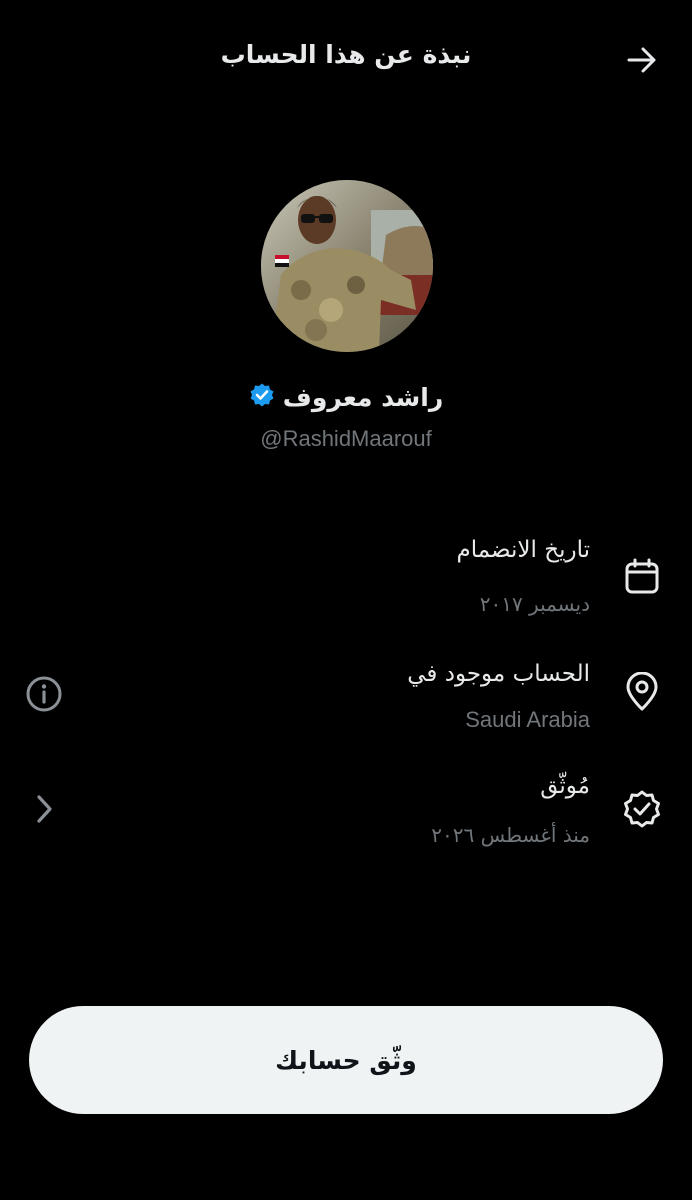 This screenshot has width=692, height=1200. I want to click on verified-badge-icon, so click(262, 397).